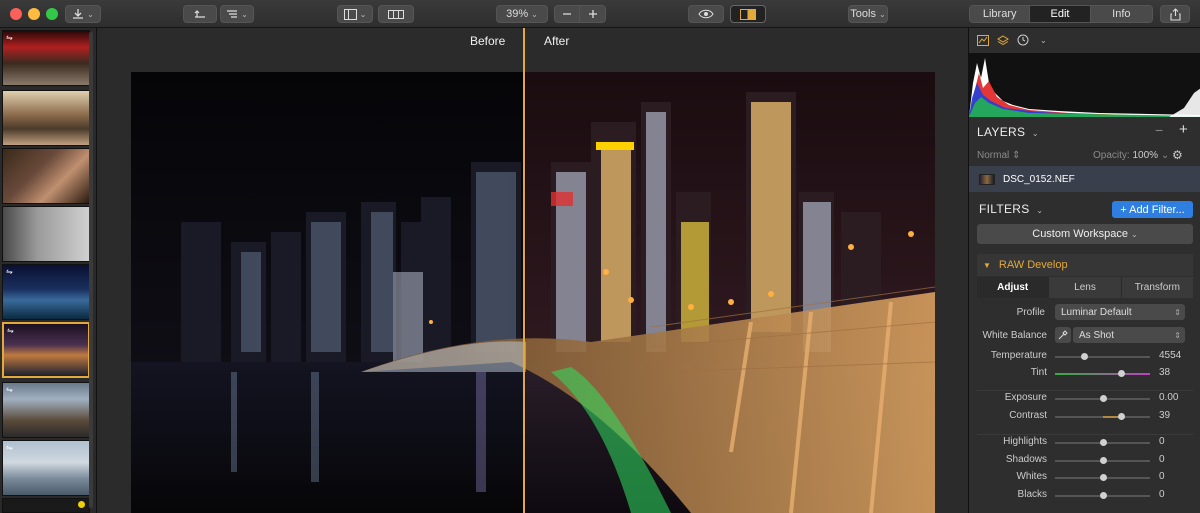  What do you see at coordinates (1038, 372) in the screenshot?
I see `tint-label: Tint` at bounding box center [1038, 372].